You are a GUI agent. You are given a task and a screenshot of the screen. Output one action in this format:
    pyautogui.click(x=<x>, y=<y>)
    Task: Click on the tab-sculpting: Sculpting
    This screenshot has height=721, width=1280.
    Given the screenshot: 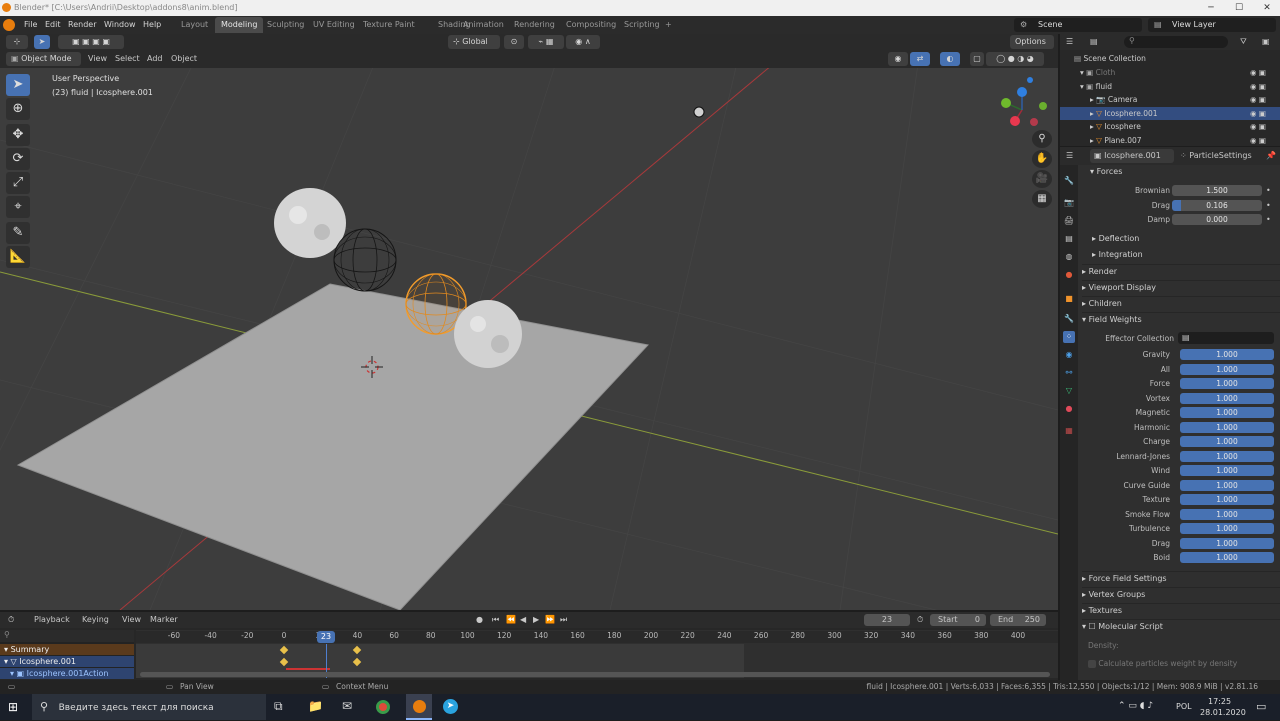 What is the action you would take?
    pyautogui.click(x=285, y=25)
    